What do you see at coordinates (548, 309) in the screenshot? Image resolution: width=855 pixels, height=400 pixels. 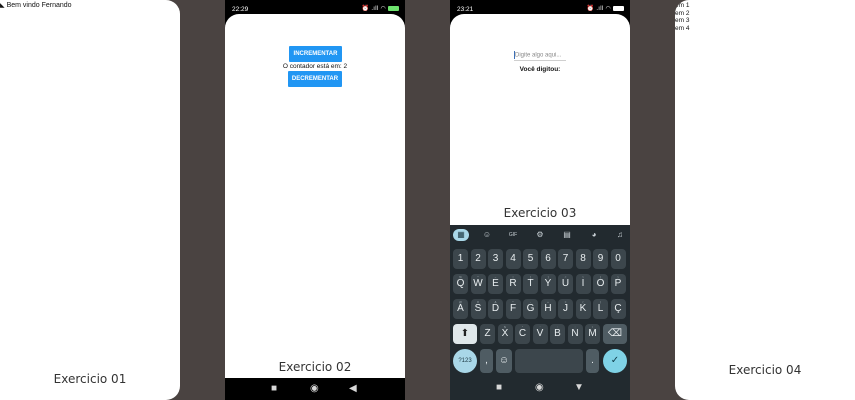 I see `key-h: + H` at bounding box center [548, 309].